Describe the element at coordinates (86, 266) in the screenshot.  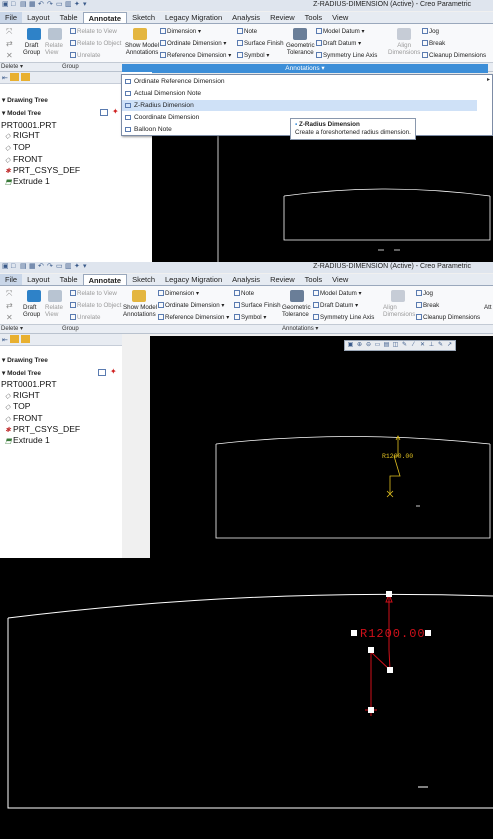
I see `qat-chevron-down-icon: ▾` at that location.